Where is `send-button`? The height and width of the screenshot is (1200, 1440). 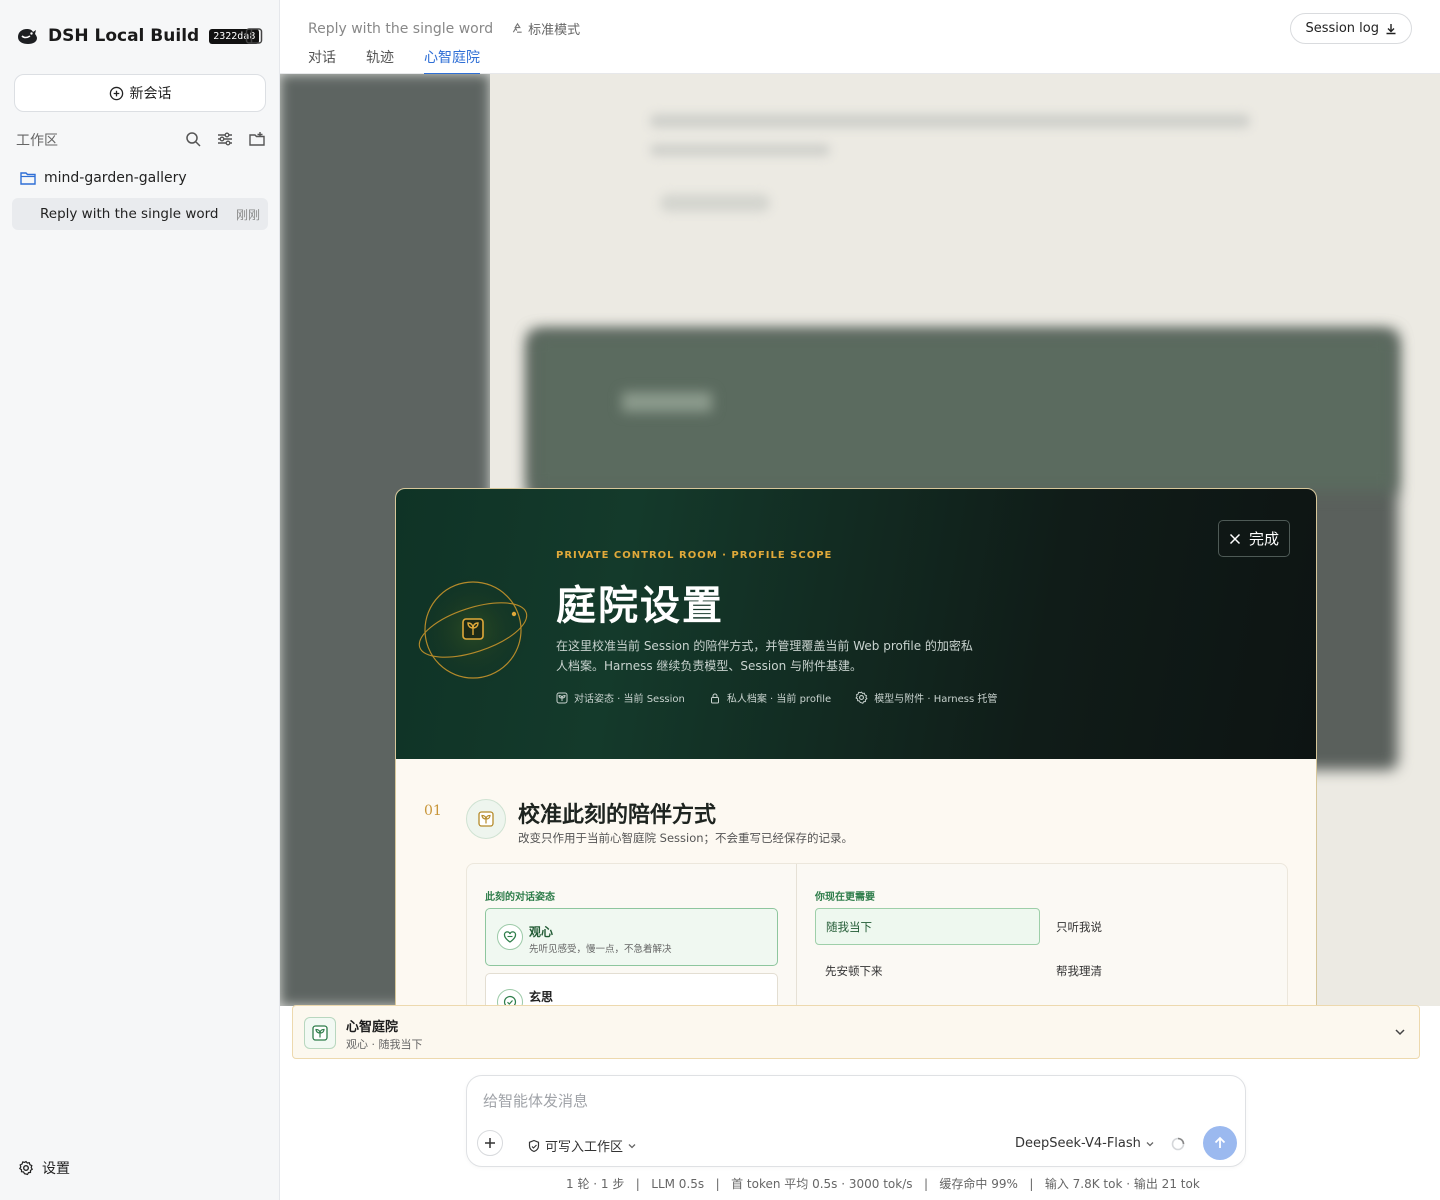
send-button is located at coordinates (1220, 1143).